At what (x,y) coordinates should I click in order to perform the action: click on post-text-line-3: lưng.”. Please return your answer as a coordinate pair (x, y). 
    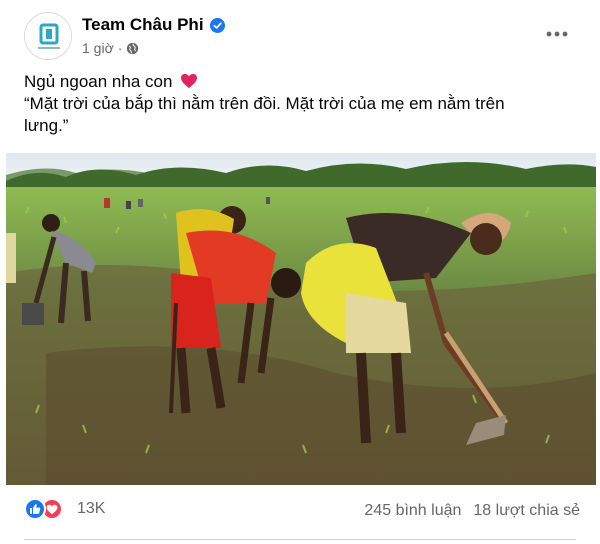
    Looking at the image, I should click on (46, 125).